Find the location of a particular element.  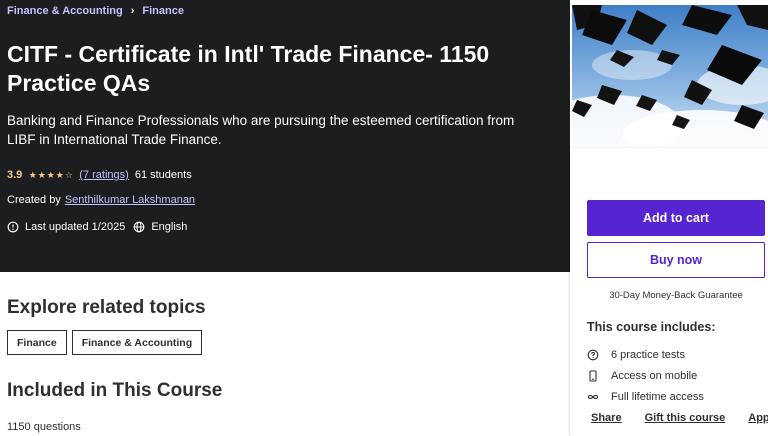

explore-topics-title: Explore related topics is located at coordinates (106, 307).